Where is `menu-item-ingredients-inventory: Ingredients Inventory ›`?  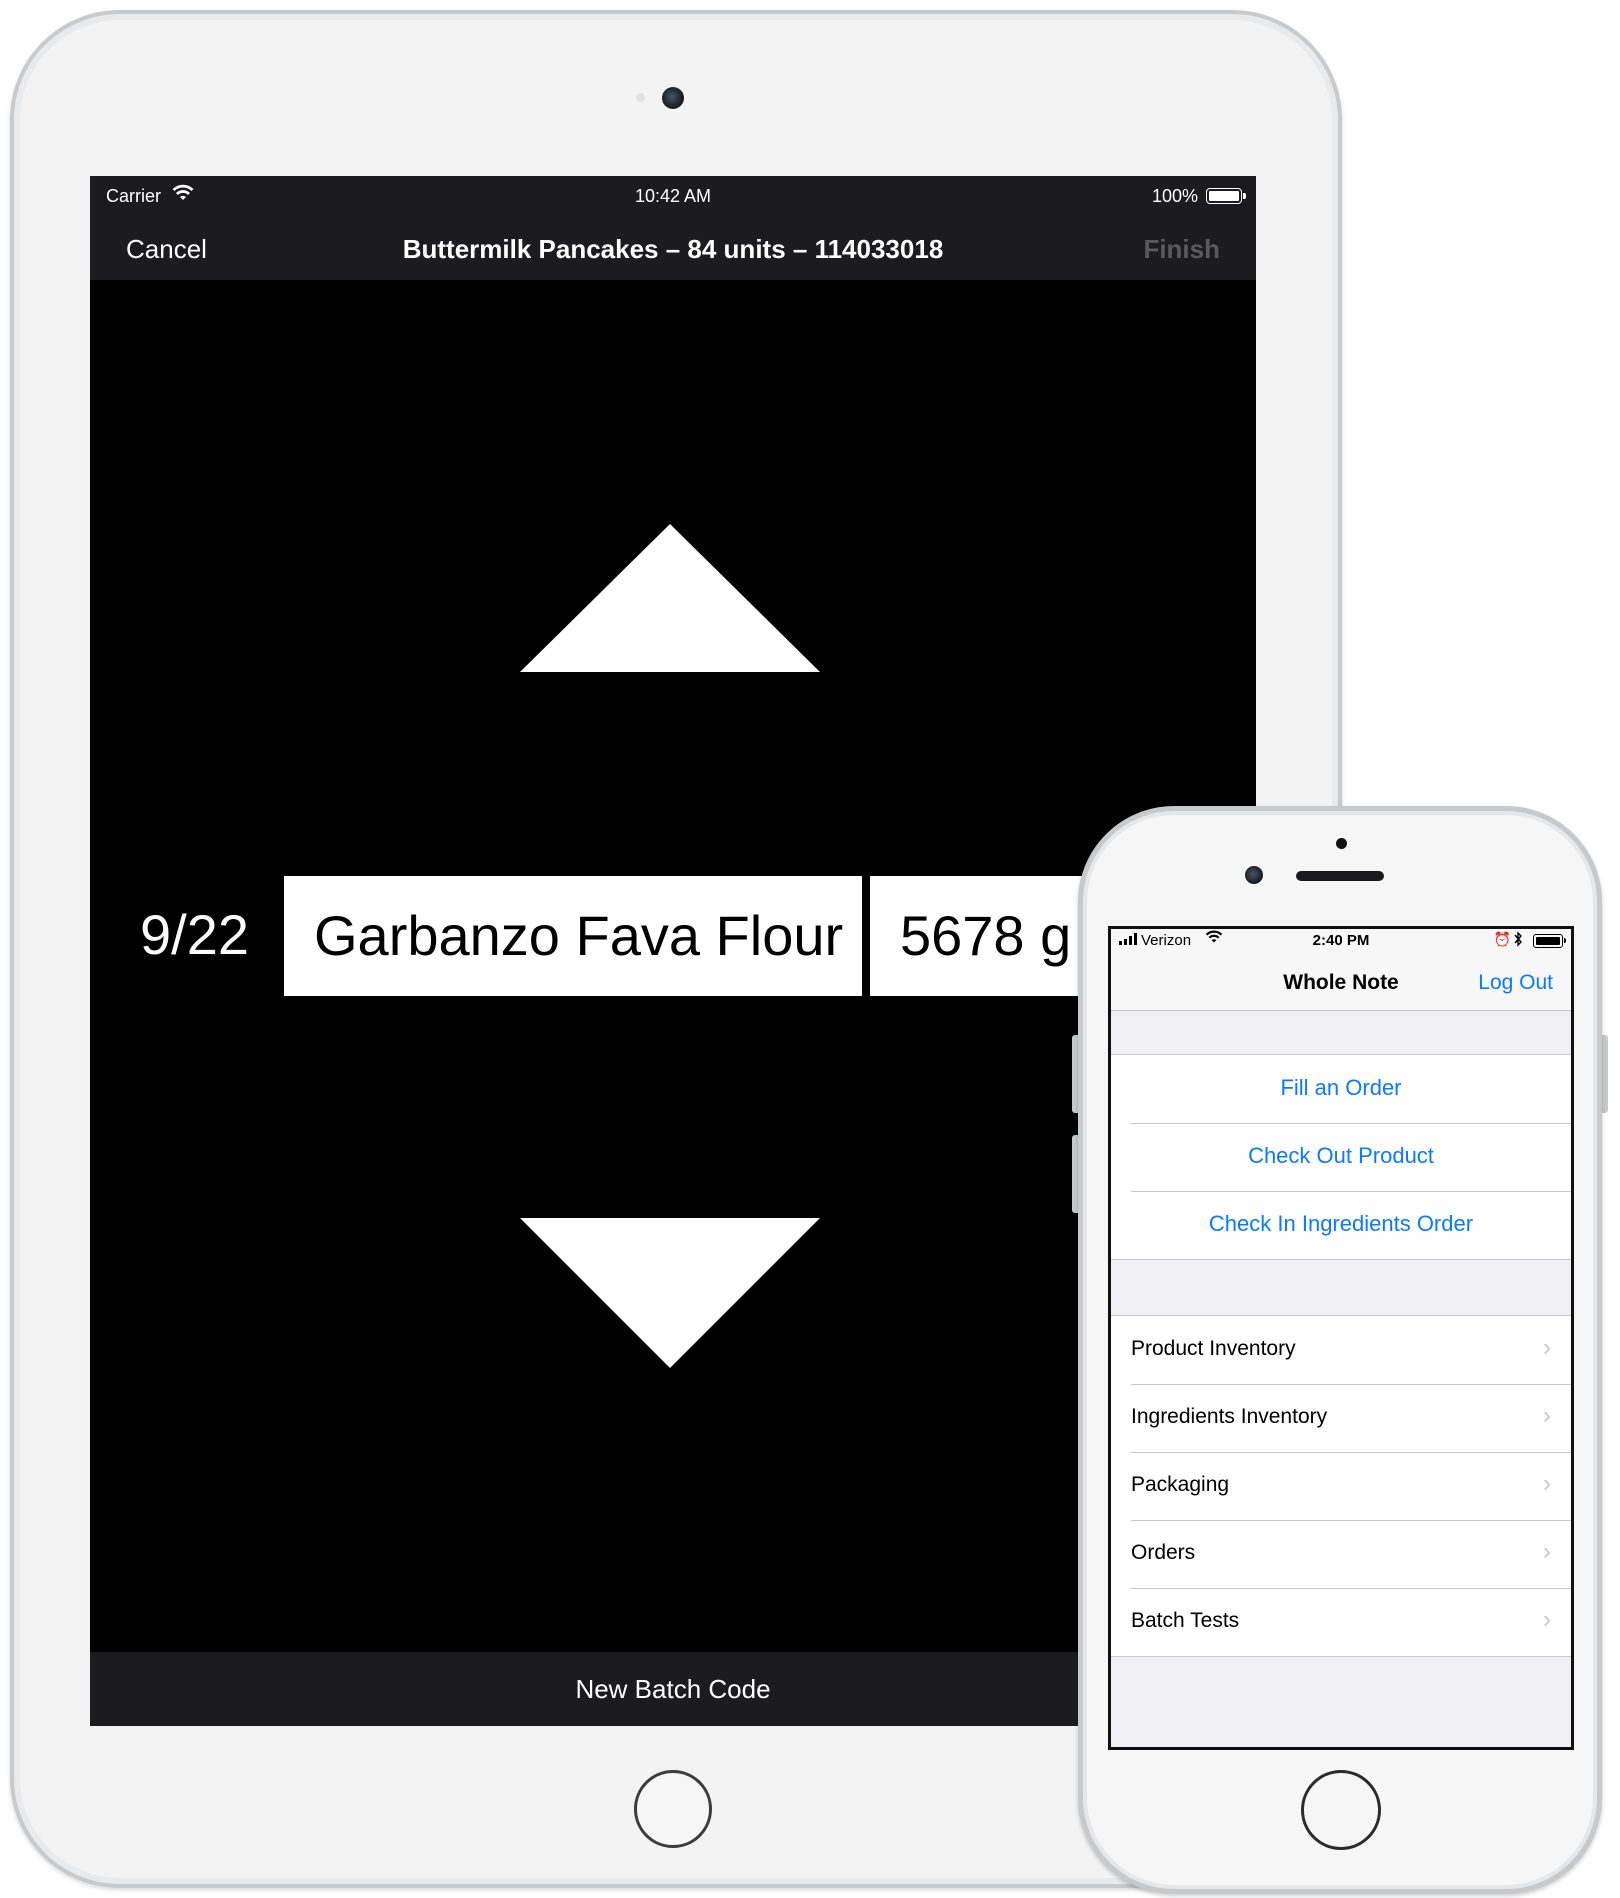 menu-item-ingredients-inventory: Ingredients Inventory › is located at coordinates (1341, 1418).